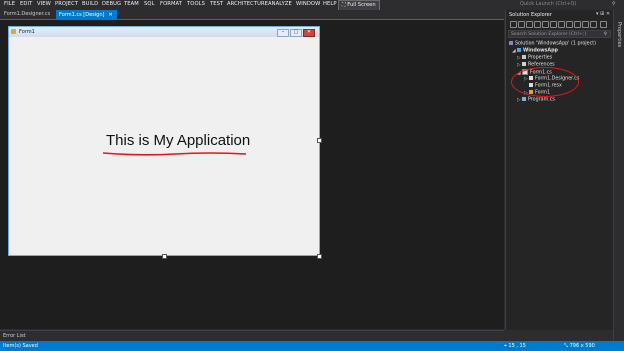  What do you see at coordinates (545, 24) in the screenshot?
I see `pending-changes-icon` at bounding box center [545, 24].